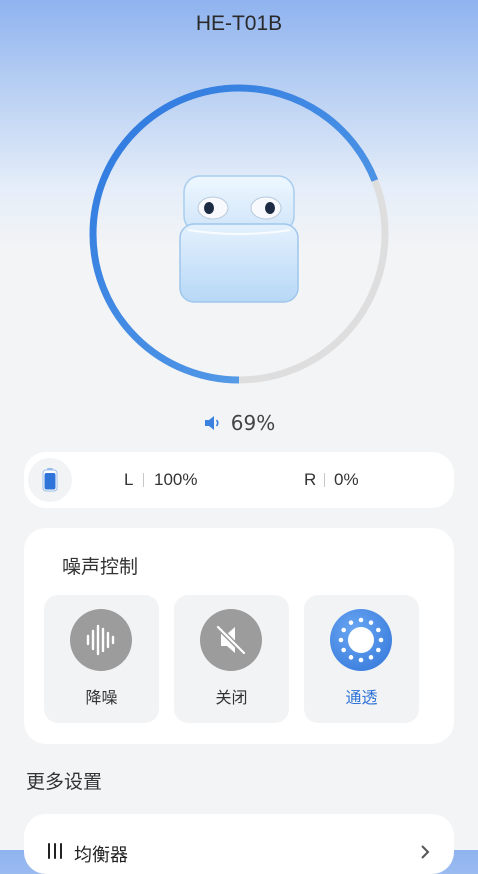  What do you see at coordinates (55, 853) in the screenshot?
I see `equalizer-icon` at bounding box center [55, 853].